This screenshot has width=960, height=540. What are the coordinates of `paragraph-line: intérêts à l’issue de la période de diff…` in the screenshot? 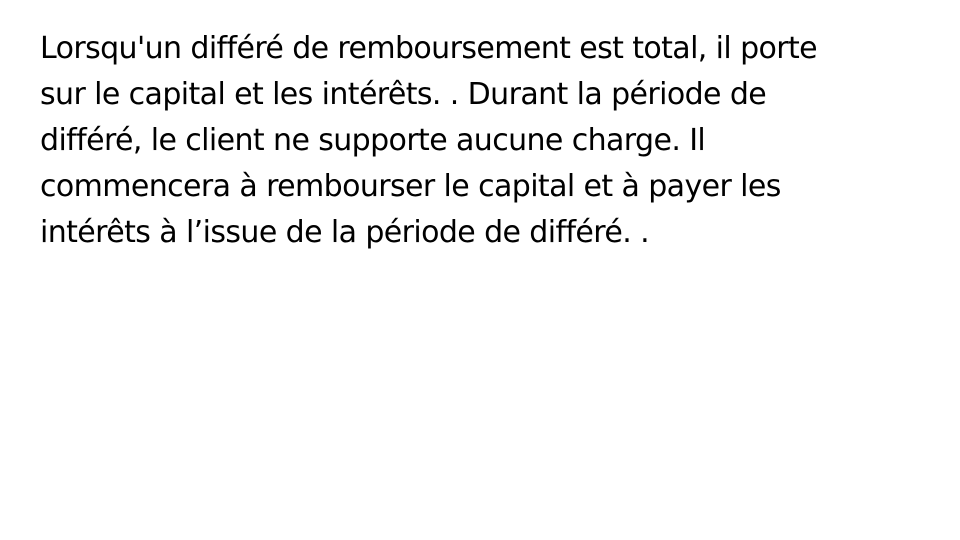 It's located at (345, 232).